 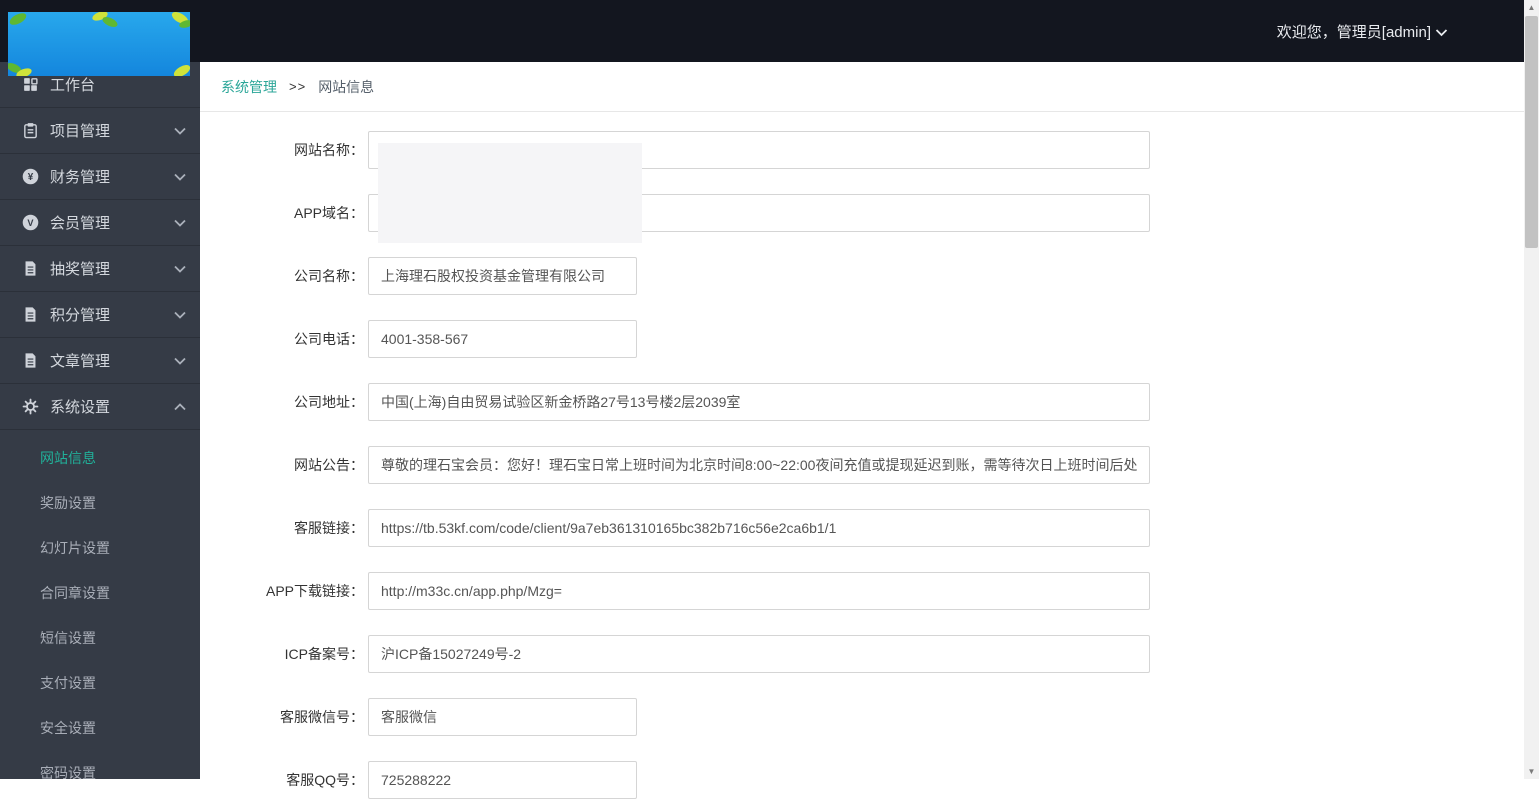 I want to click on form-row-qq-number: 客服QQ号：, so click(x=862, y=780).